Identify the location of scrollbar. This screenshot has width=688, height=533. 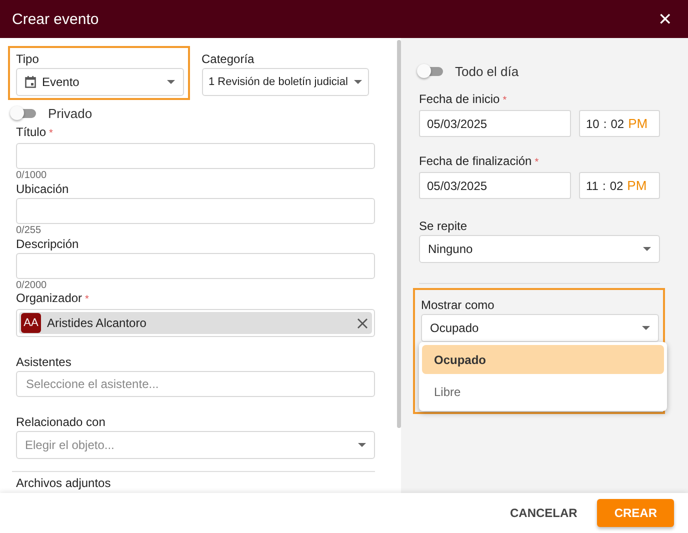
(399, 234).